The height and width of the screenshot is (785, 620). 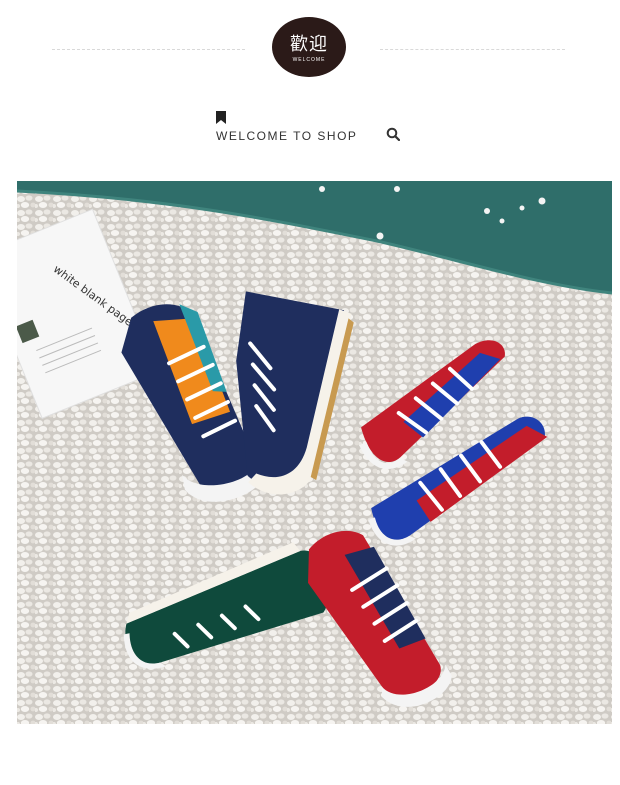 I want to click on header-divider-right, so click(x=472, y=49).